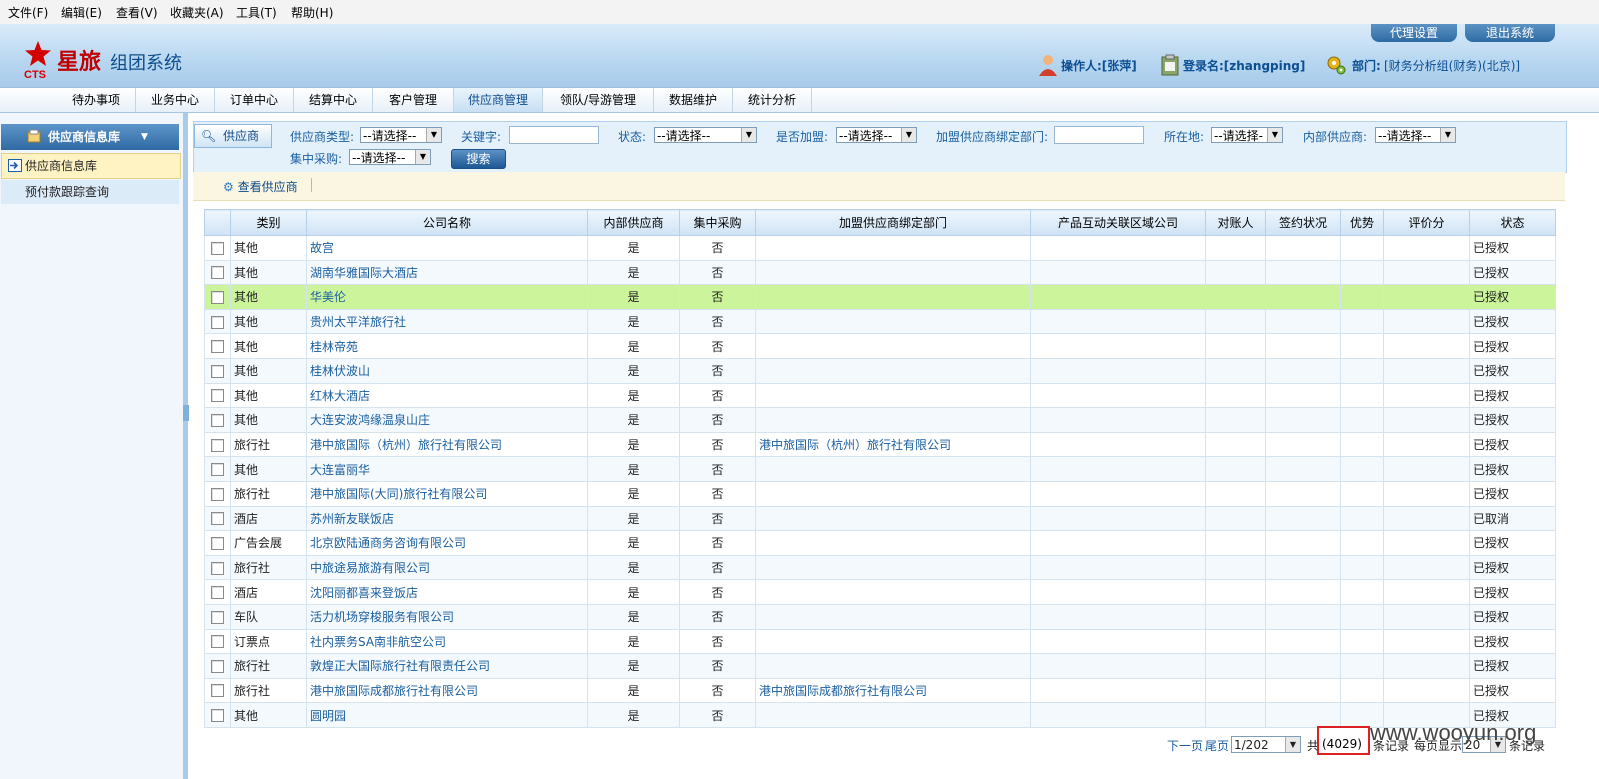 The height and width of the screenshot is (779, 1599). I want to click on internal-supplier-select: --请选择-- ▼, so click(1415, 135).